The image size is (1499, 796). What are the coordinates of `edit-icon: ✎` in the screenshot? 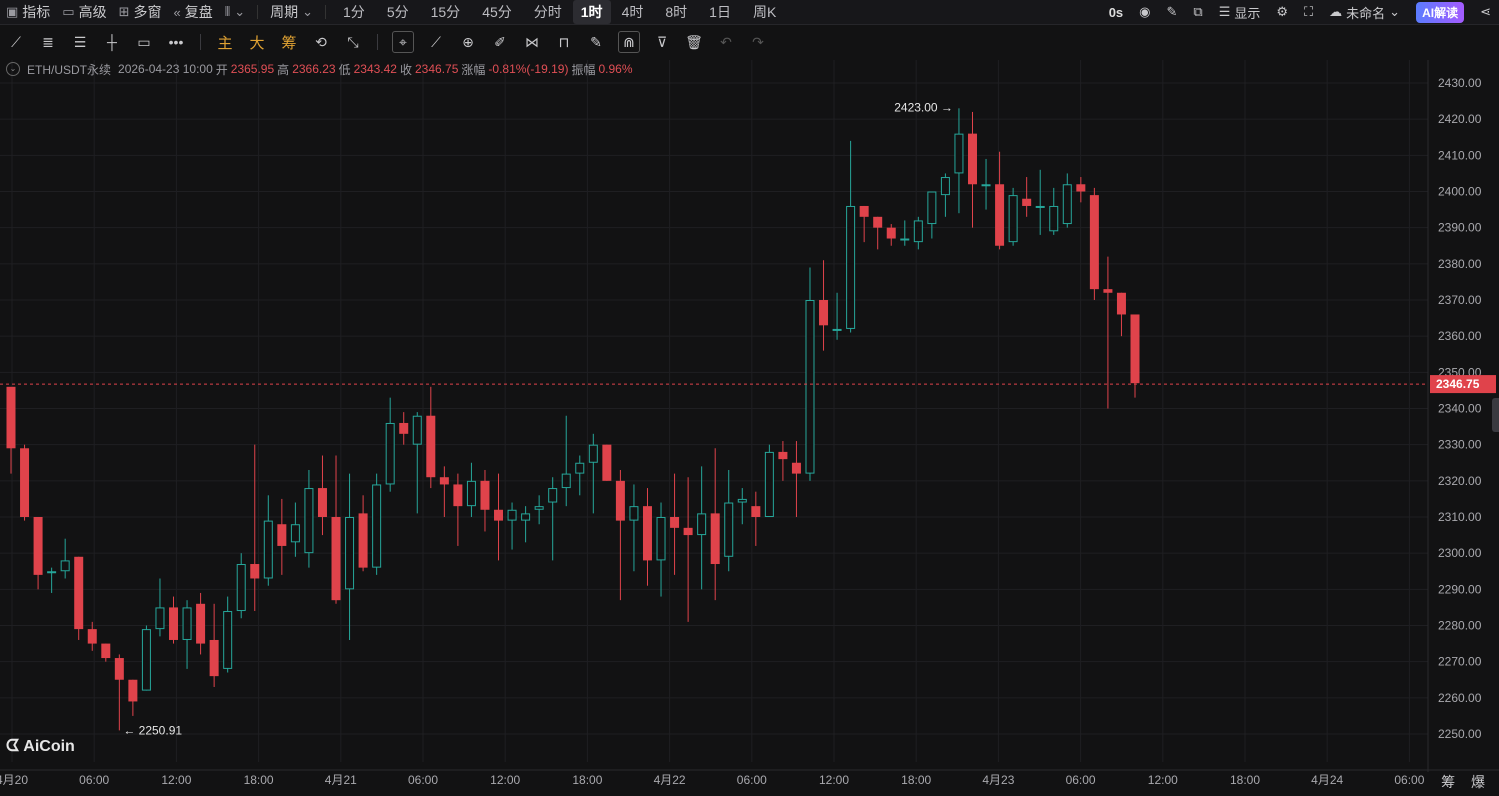 It's located at (596, 42).